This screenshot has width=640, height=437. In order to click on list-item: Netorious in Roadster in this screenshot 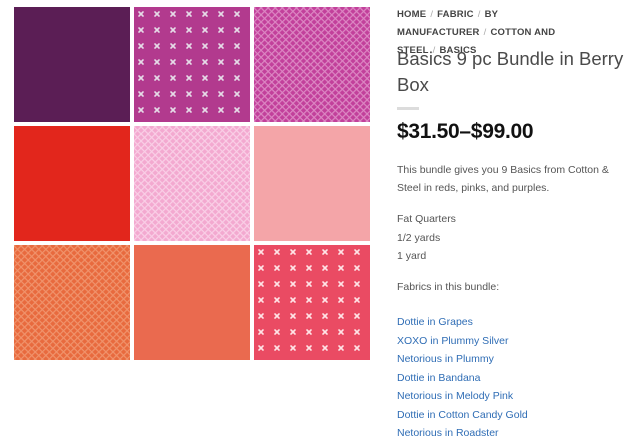, I will do `click(462, 430)`.